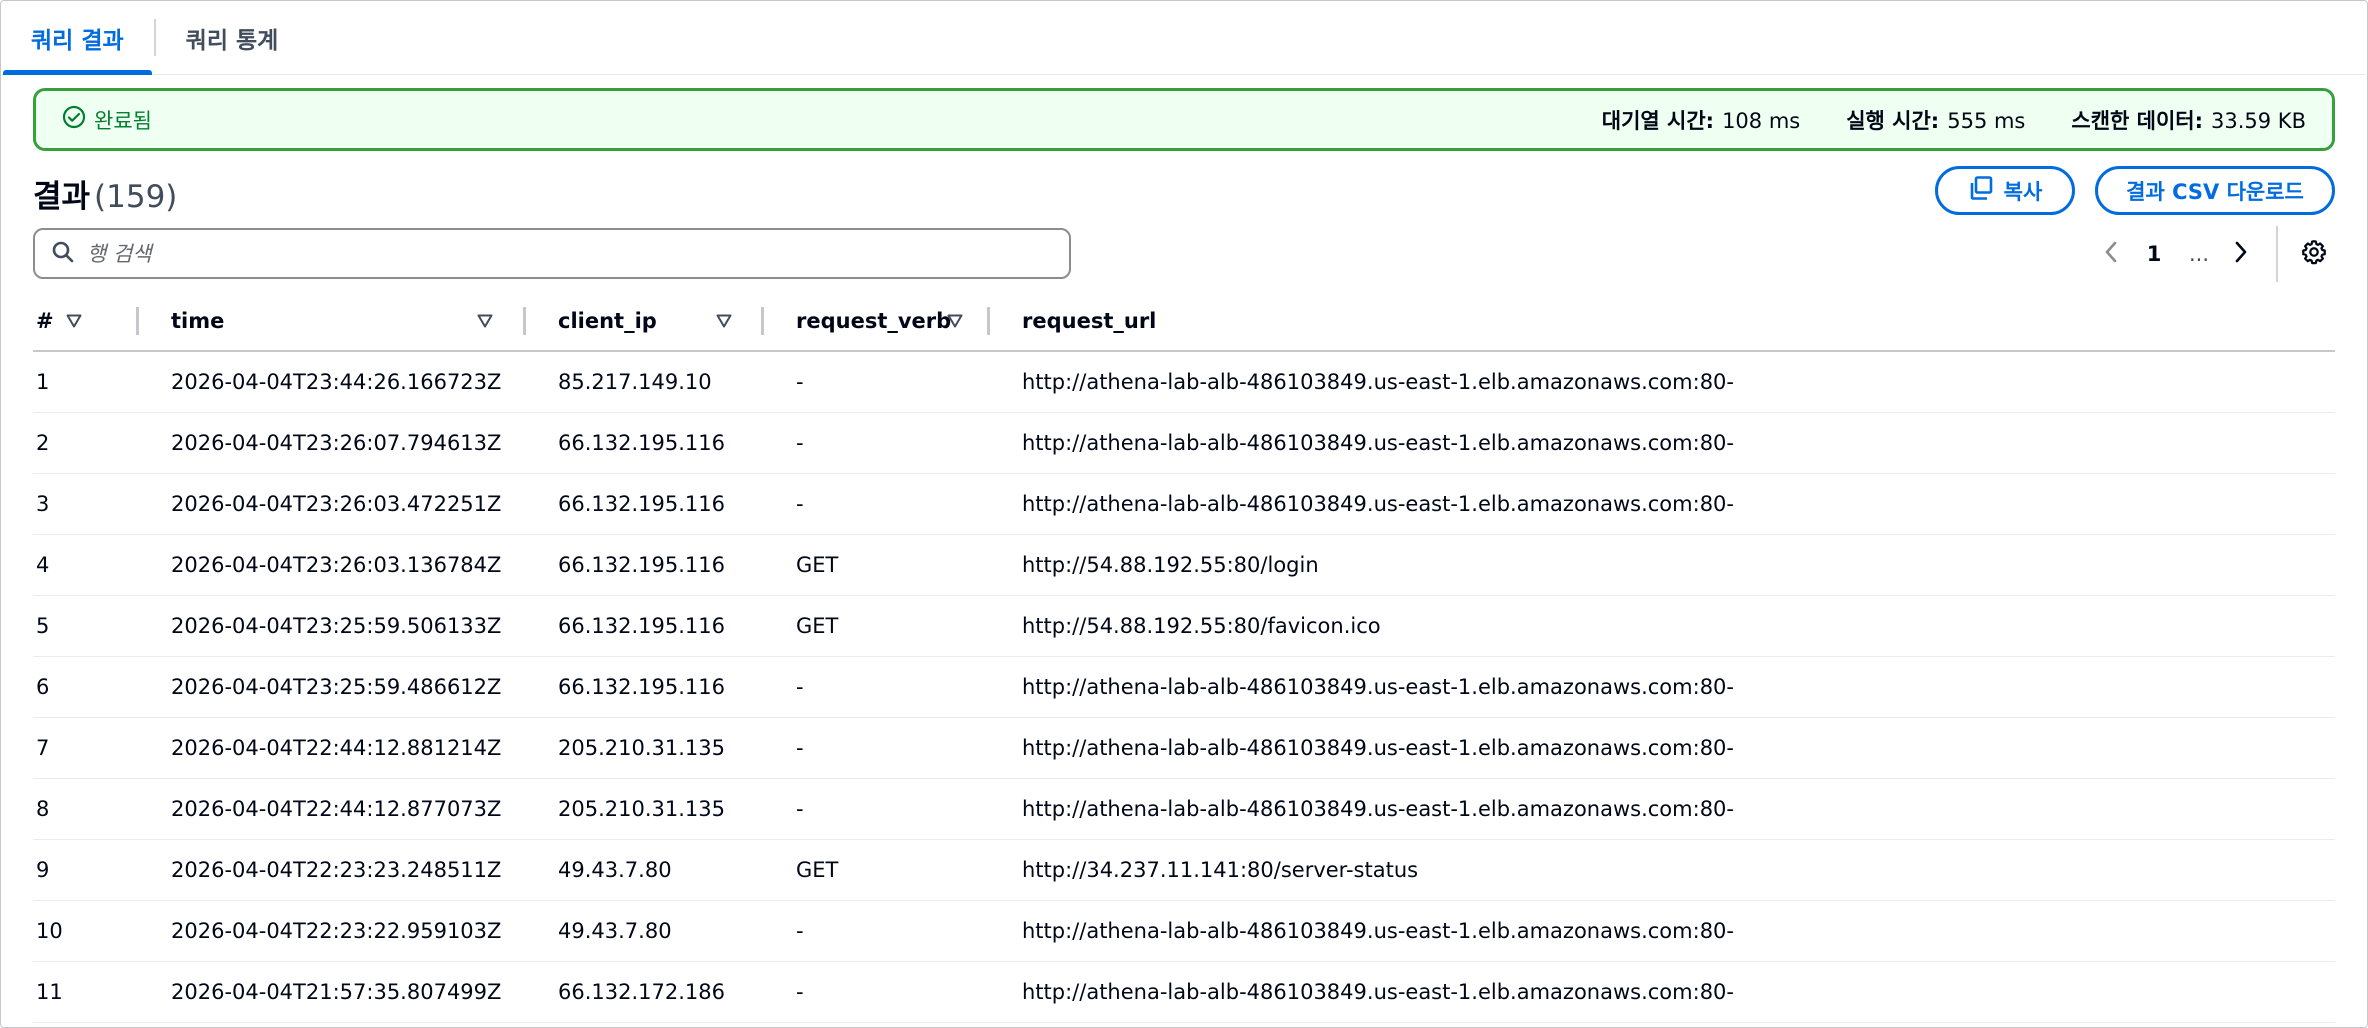 The image size is (2368, 1028). I want to click on tab-label: 쿼리 통계, so click(232, 40).